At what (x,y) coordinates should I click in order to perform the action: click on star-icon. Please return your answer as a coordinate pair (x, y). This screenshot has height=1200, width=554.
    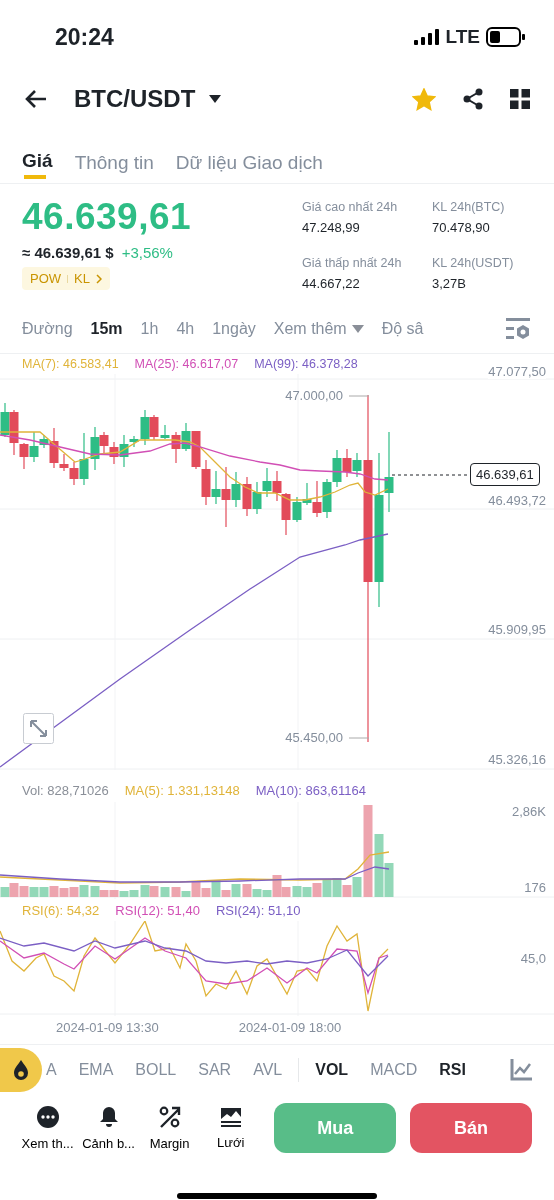
    Looking at the image, I should click on (424, 99).